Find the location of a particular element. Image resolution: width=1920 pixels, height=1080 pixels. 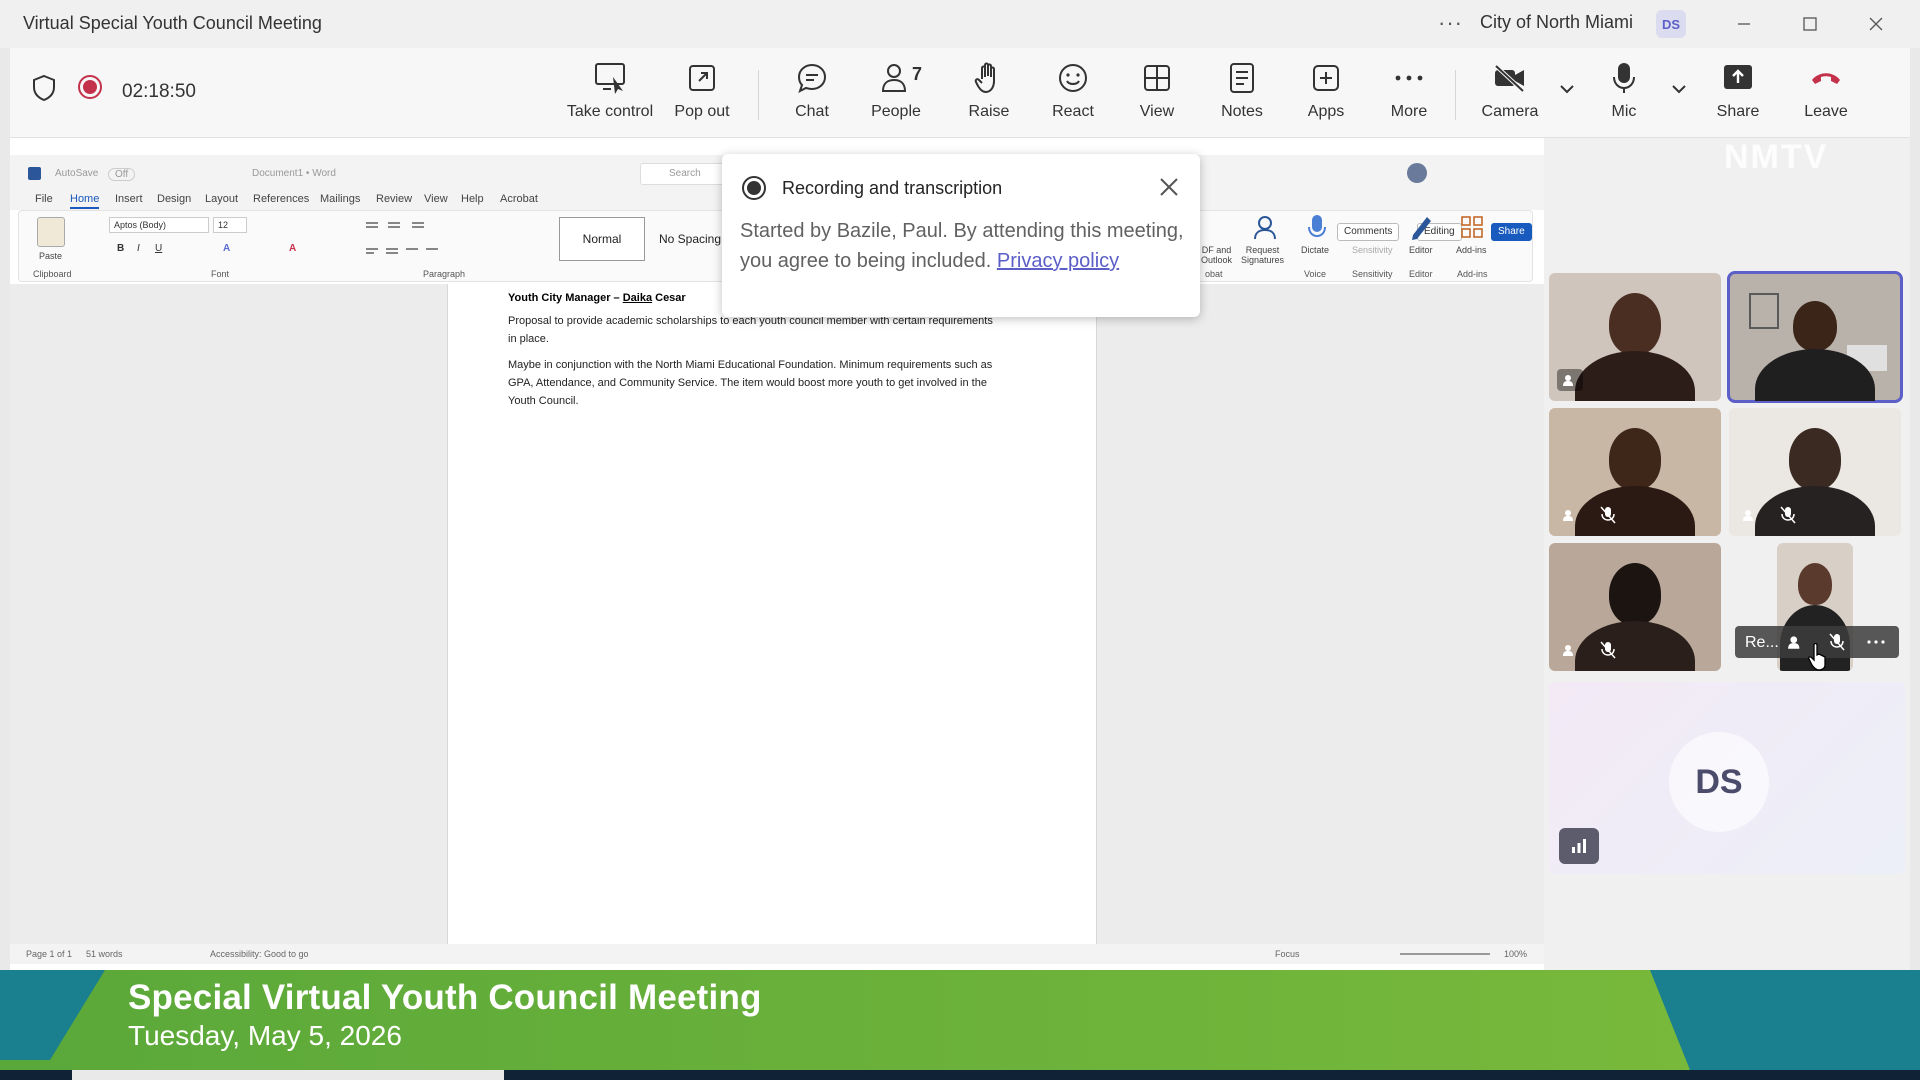

autosave-label: AutoSave is located at coordinates (76, 173).